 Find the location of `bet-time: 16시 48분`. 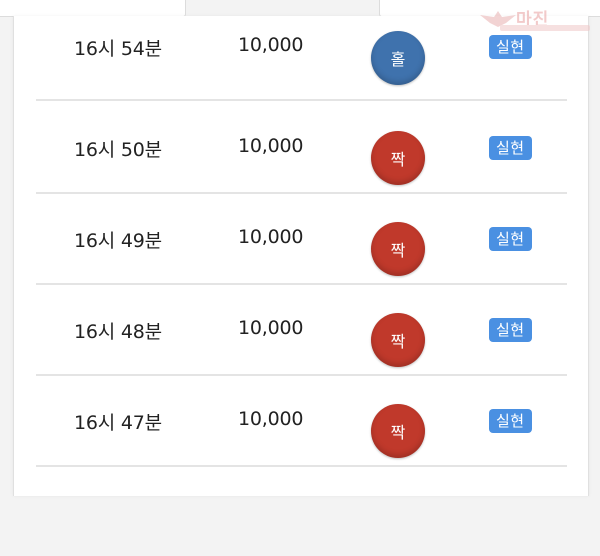

bet-time: 16시 48분 is located at coordinates (118, 332).